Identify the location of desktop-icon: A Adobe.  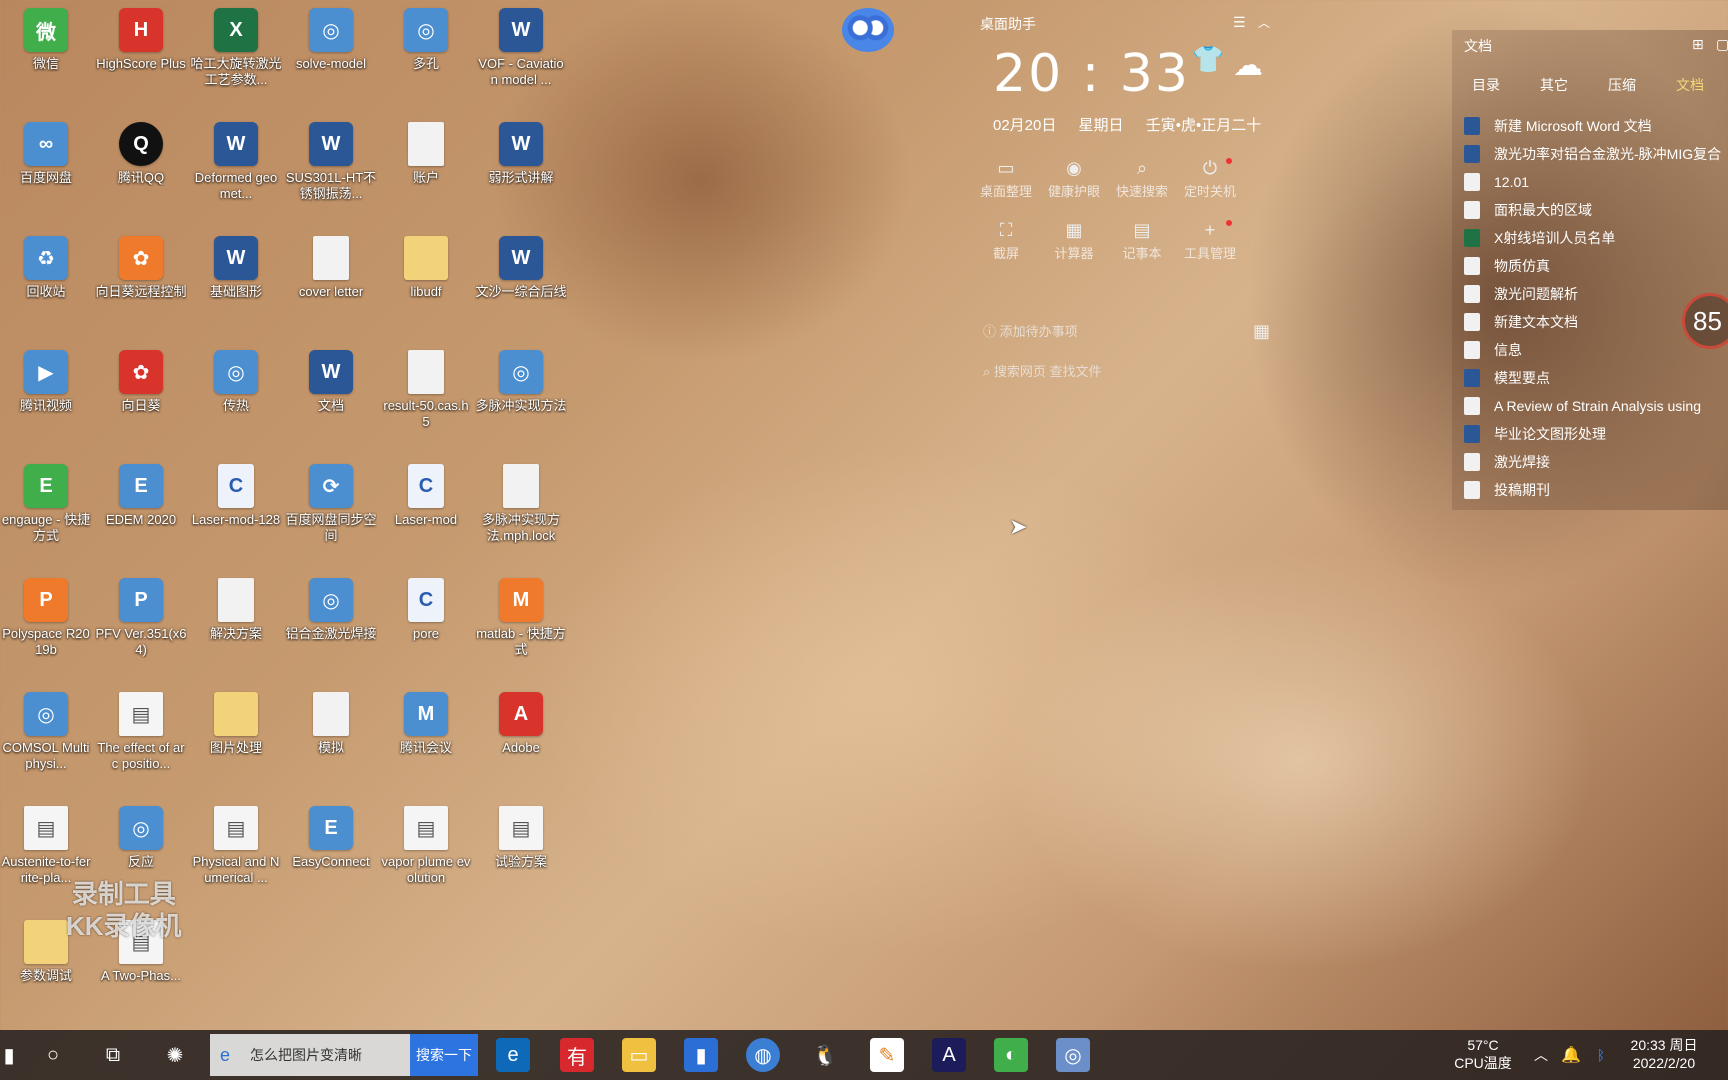
(521, 724).